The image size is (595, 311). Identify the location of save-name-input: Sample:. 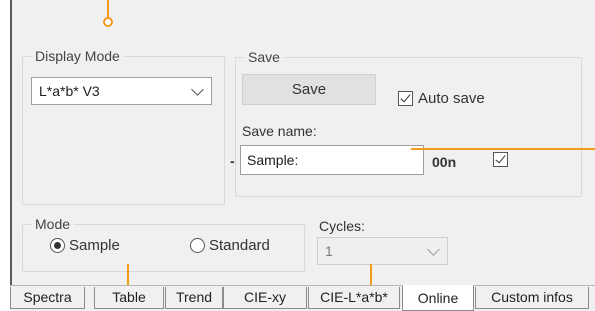
(332, 160).